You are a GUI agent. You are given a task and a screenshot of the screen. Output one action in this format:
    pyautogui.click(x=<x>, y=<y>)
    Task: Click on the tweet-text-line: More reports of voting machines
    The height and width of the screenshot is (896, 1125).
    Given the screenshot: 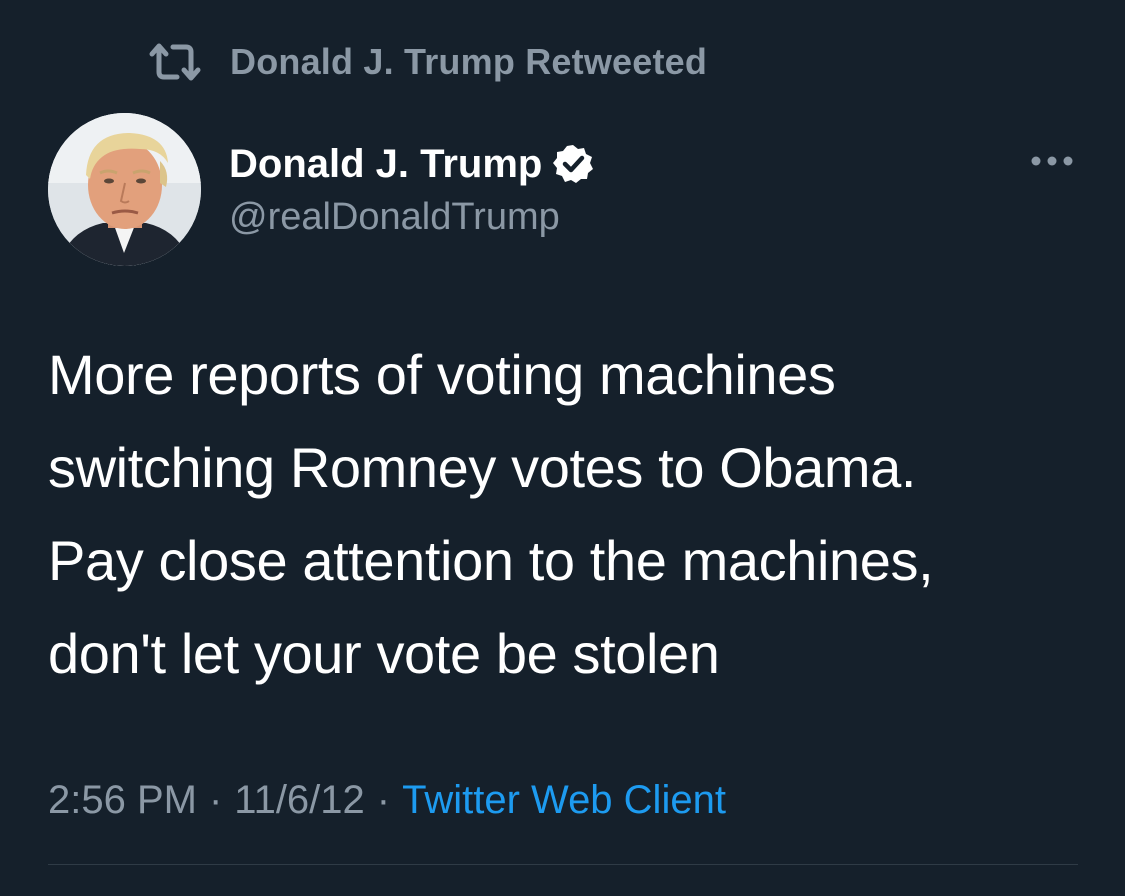 What is the action you would take?
    pyautogui.click(x=442, y=374)
    